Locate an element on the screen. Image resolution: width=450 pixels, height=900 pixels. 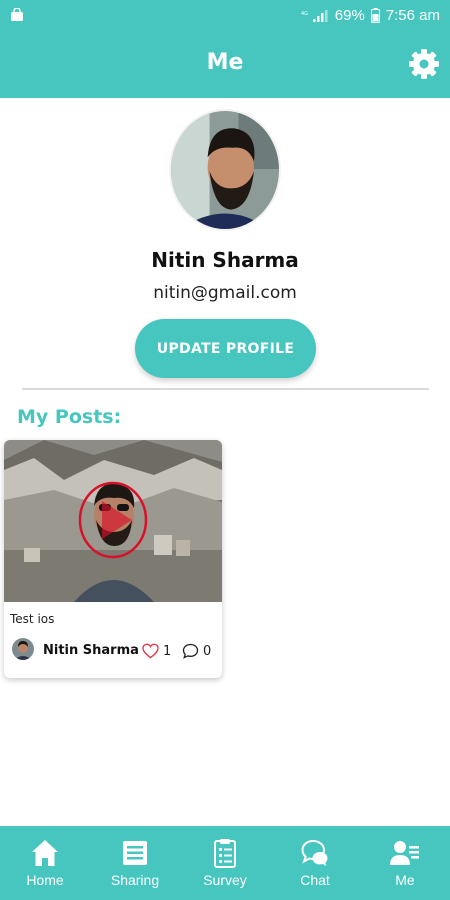
nav-item-chat: Chat is located at coordinates (315, 863).